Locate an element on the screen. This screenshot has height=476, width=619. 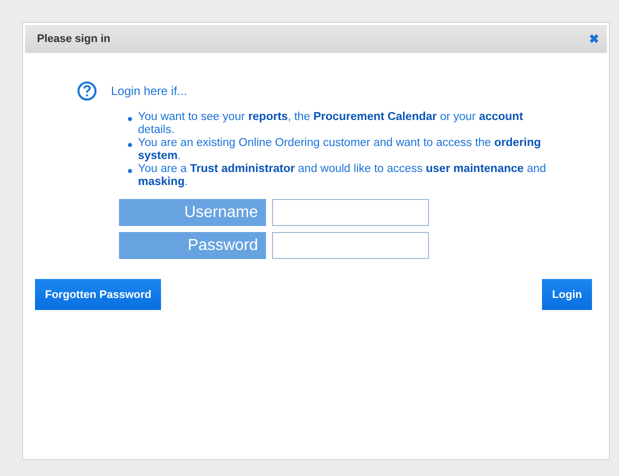
field-label: Username is located at coordinates (192, 212).